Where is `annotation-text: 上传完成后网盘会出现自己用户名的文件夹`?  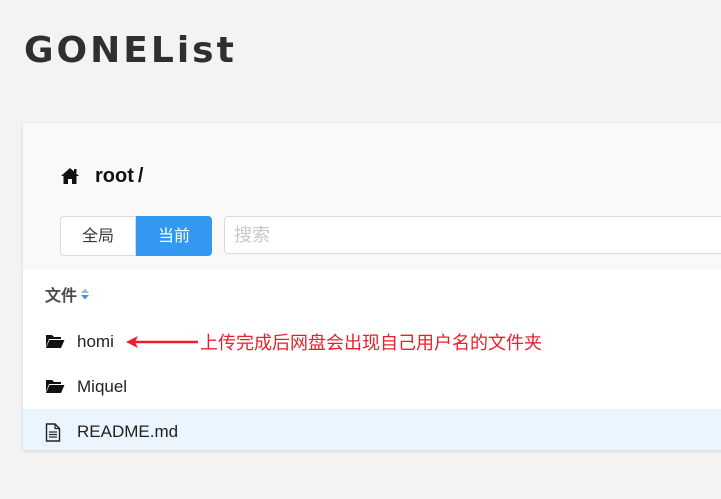 annotation-text: 上传完成后网盘会出现自己用户名的文件夹 is located at coordinates (371, 343).